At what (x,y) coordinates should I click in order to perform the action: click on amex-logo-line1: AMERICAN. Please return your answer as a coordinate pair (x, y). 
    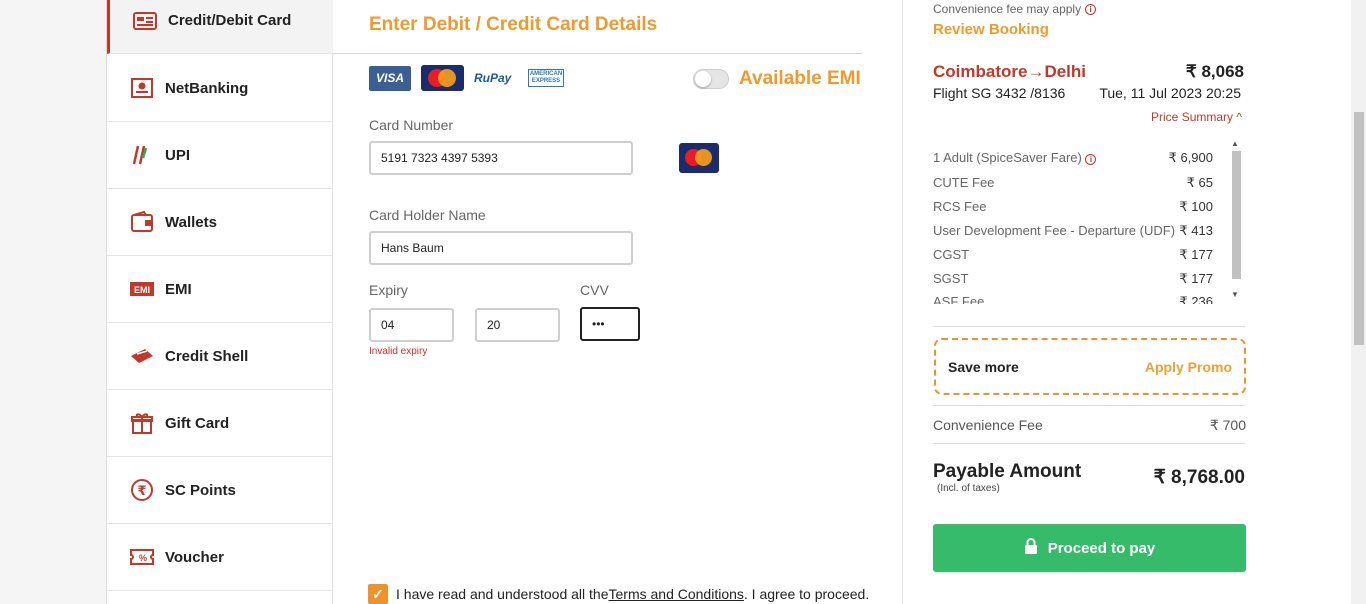
    Looking at the image, I should click on (546, 74).